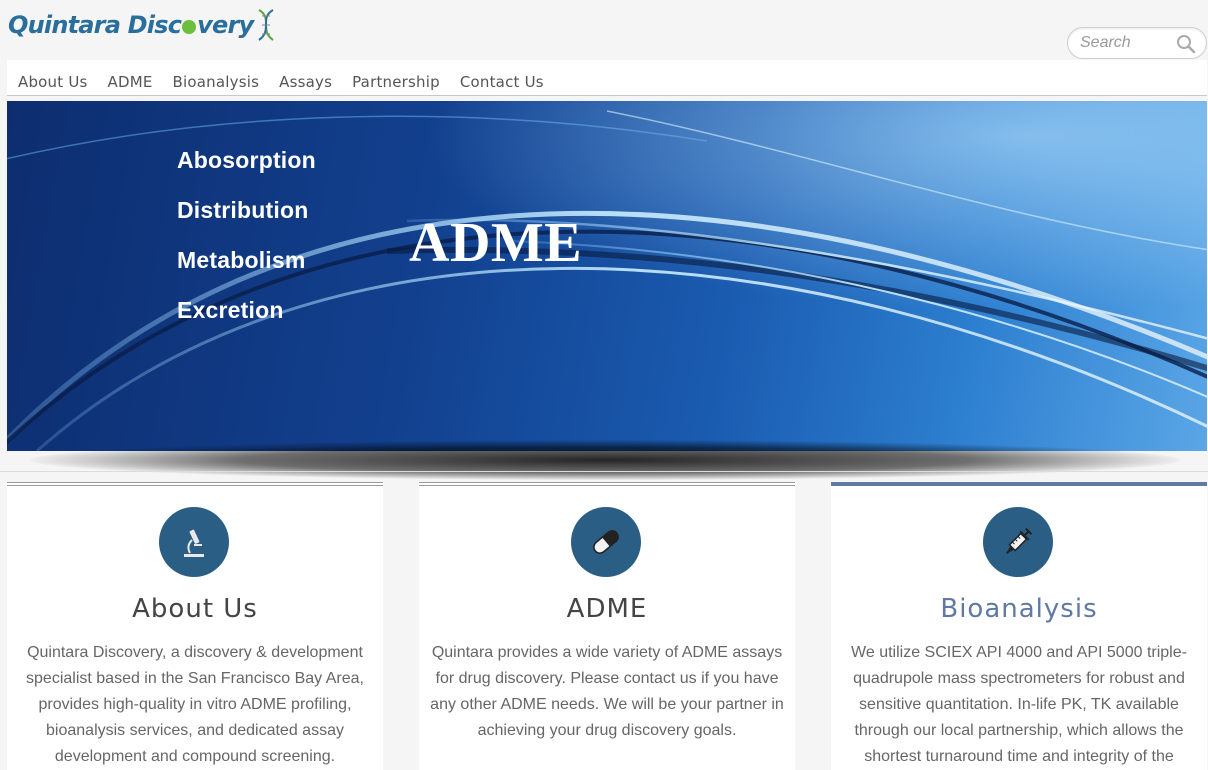 The image size is (1208, 770). Describe the element at coordinates (216, 82) in the screenshot. I see `nav-bioanalysis: Bioanalysis` at that location.